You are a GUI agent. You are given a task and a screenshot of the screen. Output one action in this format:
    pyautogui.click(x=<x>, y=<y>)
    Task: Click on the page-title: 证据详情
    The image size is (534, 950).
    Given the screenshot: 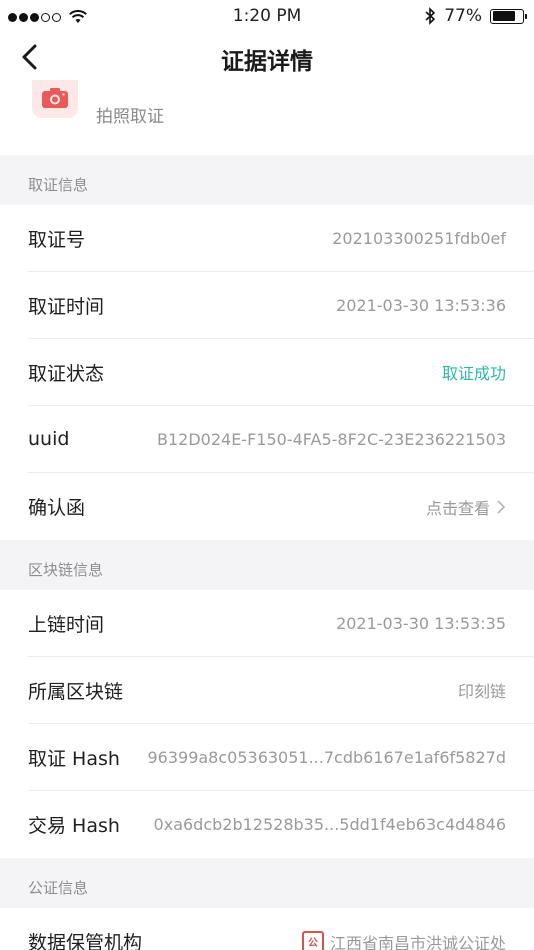 What is the action you would take?
    pyautogui.click(x=267, y=62)
    